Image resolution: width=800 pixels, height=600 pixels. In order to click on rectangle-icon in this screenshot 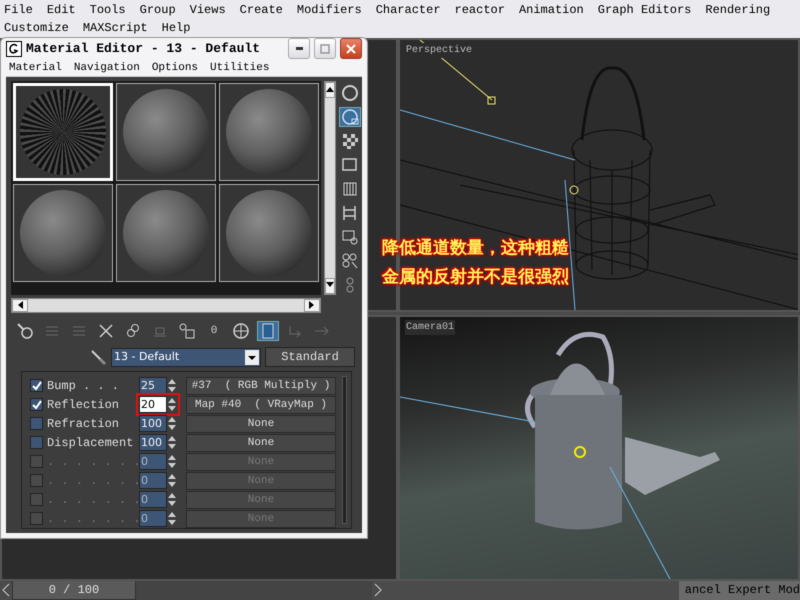, I will do `click(350, 165)`.